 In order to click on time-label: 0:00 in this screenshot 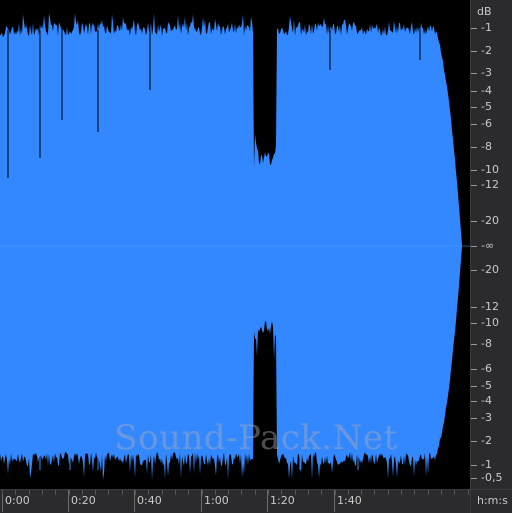, I will do `click(17, 500)`.